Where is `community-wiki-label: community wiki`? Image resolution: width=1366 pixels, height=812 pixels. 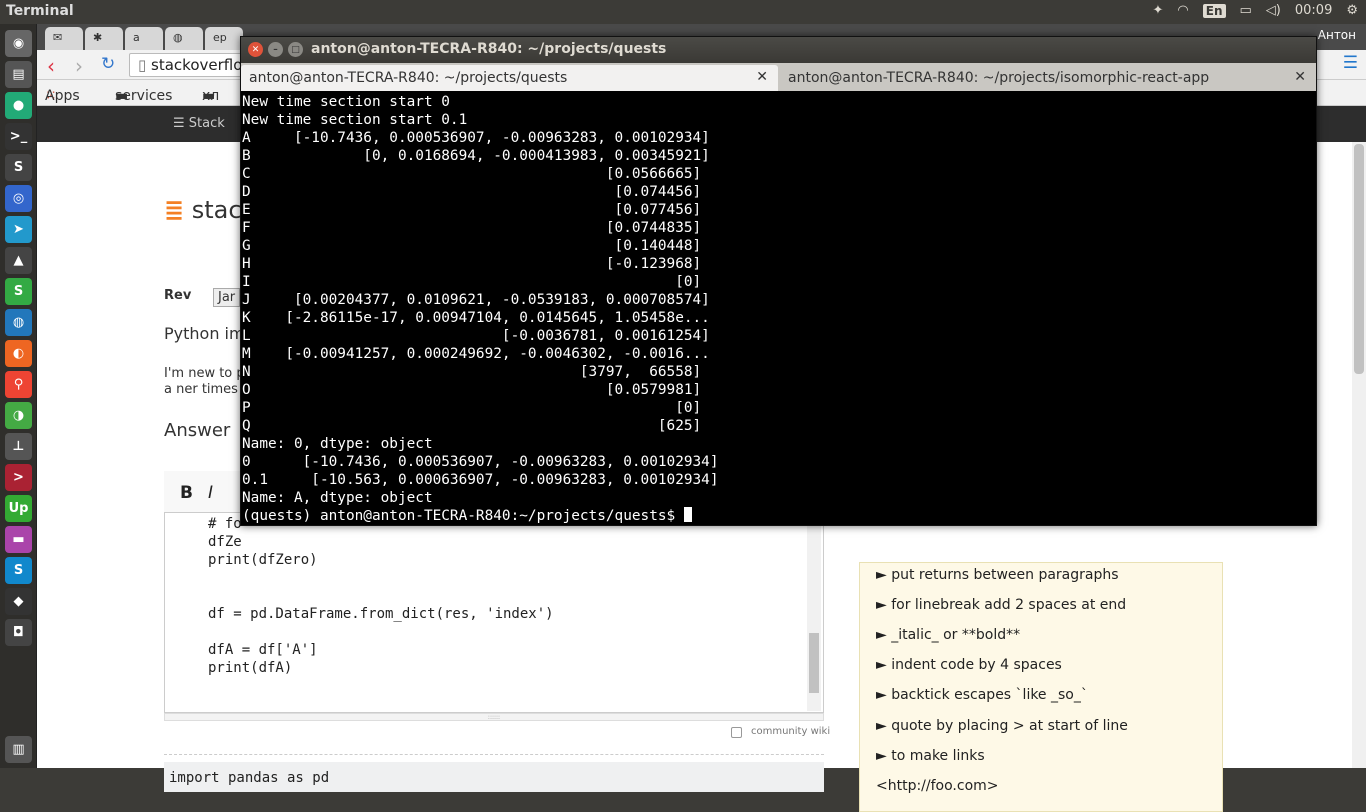 community-wiki-label: community wiki is located at coordinates (791, 731).